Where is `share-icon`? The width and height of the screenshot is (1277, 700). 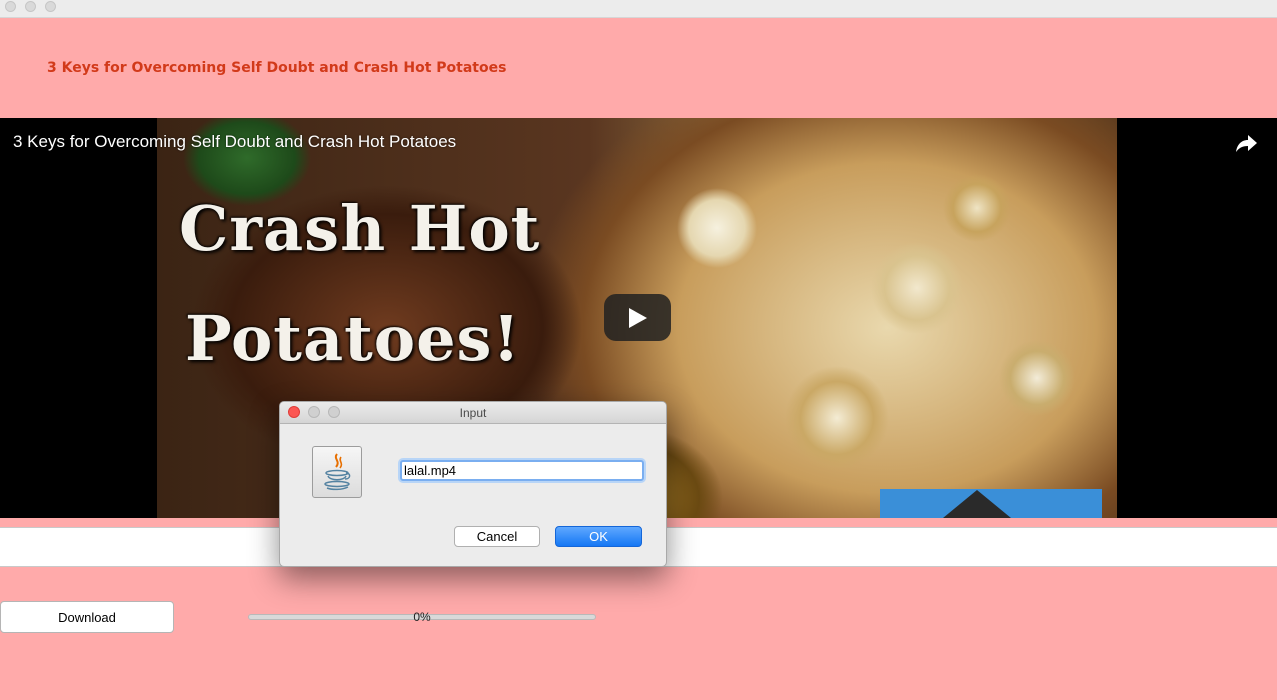
share-icon is located at coordinates (1247, 143).